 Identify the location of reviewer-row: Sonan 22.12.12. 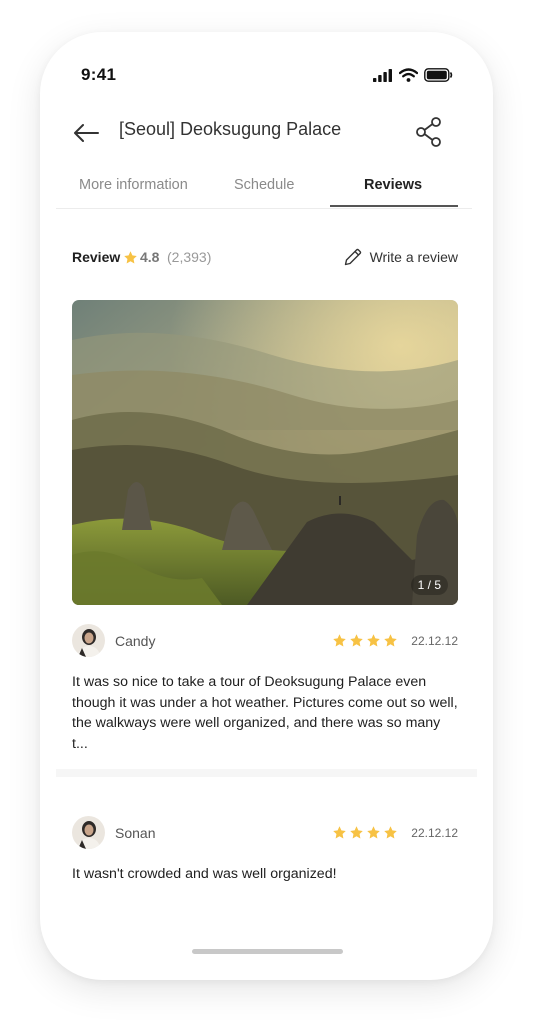
(265, 833).